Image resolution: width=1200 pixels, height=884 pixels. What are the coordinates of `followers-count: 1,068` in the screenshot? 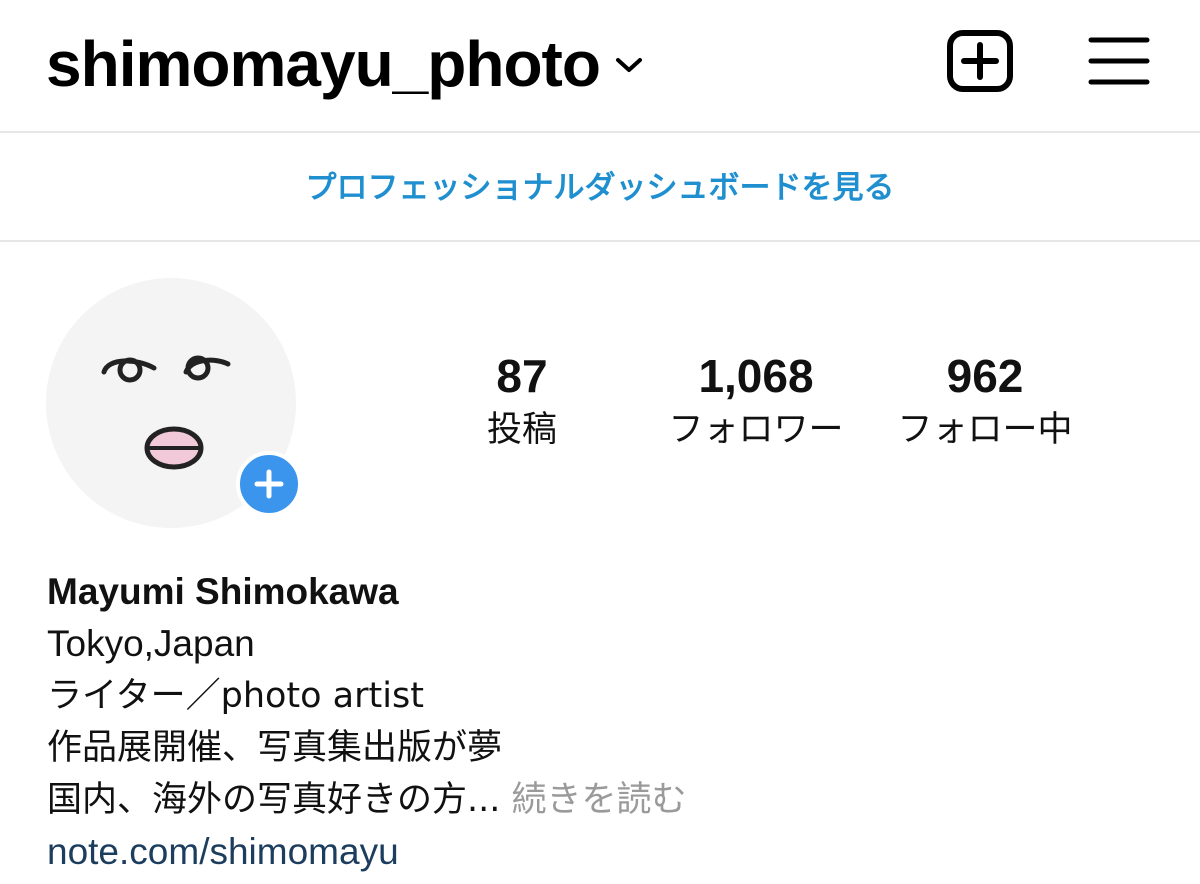 It's located at (756, 376).